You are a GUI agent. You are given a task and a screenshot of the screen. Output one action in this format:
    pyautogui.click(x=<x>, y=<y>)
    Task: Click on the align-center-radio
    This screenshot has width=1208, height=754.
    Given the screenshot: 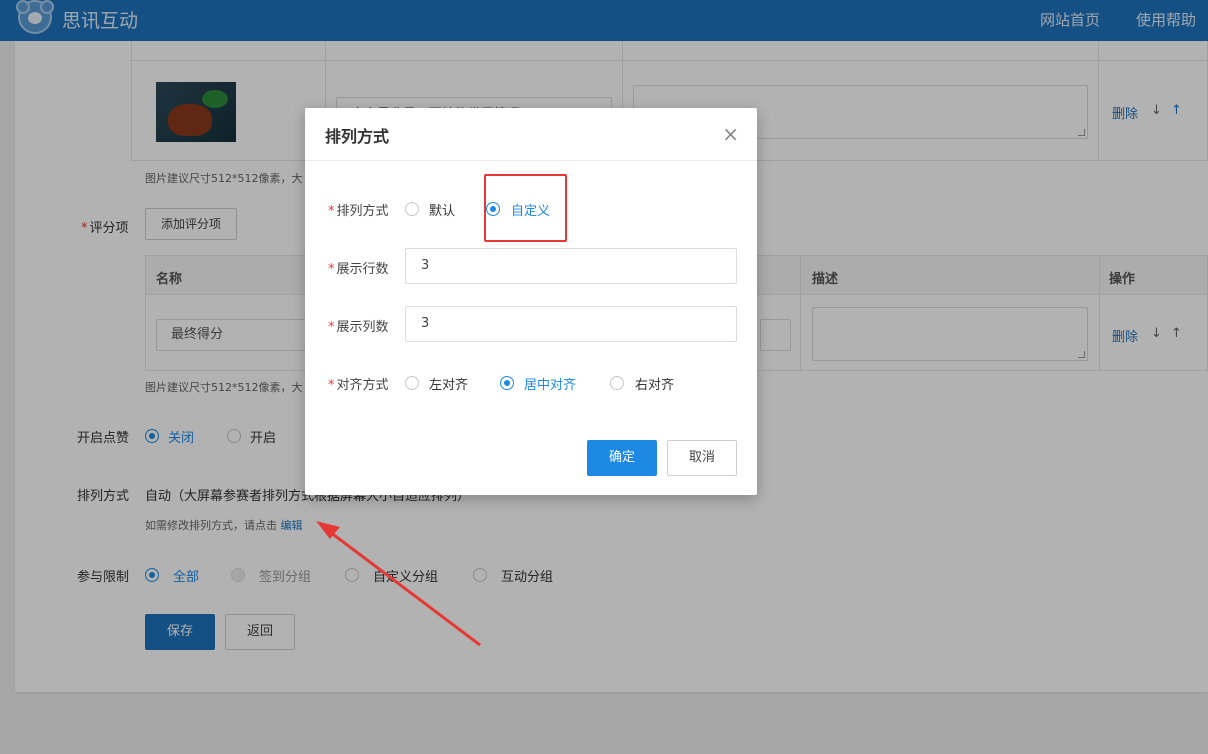 What is the action you would take?
    pyautogui.click(x=507, y=383)
    